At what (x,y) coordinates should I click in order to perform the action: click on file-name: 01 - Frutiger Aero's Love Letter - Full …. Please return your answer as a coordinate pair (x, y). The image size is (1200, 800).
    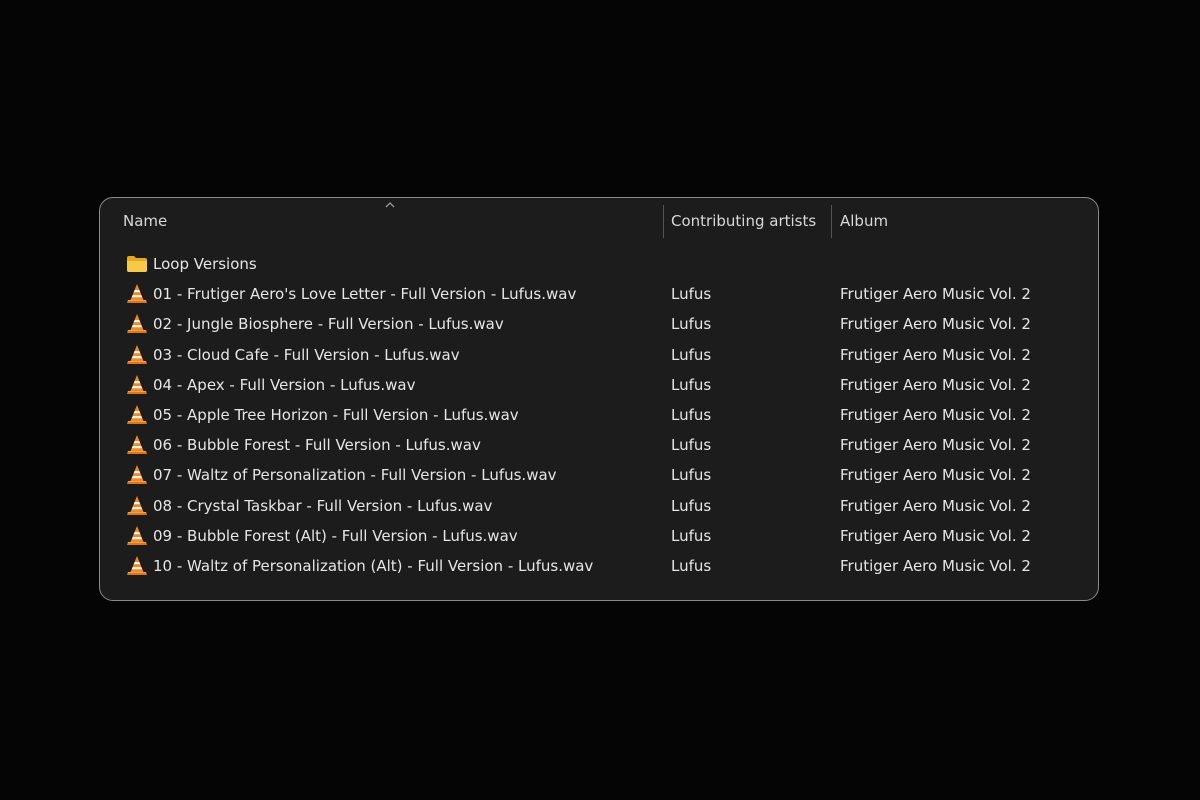
    Looking at the image, I should click on (365, 294).